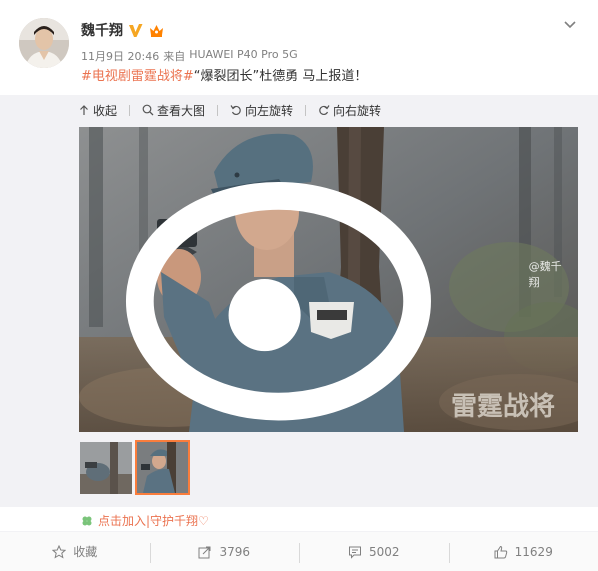 The width and height of the screenshot is (598, 571). Describe the element at coordinates (59, 551) in the screenshot. I see `star-icon` at that location.